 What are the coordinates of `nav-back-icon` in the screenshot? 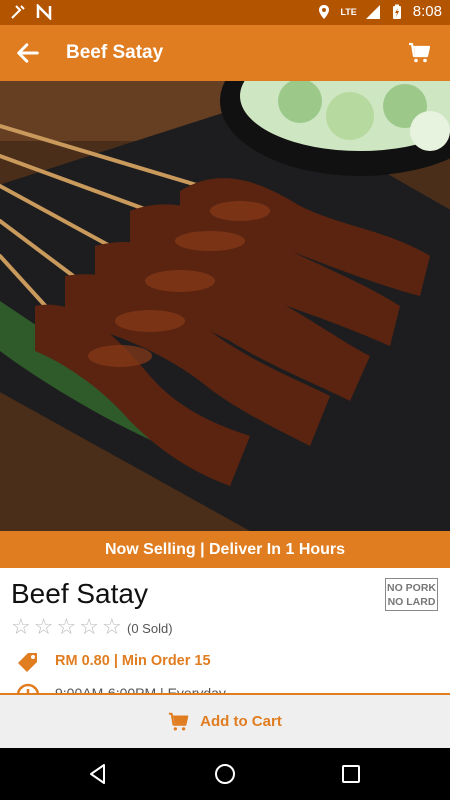 It's located at (98, 774).